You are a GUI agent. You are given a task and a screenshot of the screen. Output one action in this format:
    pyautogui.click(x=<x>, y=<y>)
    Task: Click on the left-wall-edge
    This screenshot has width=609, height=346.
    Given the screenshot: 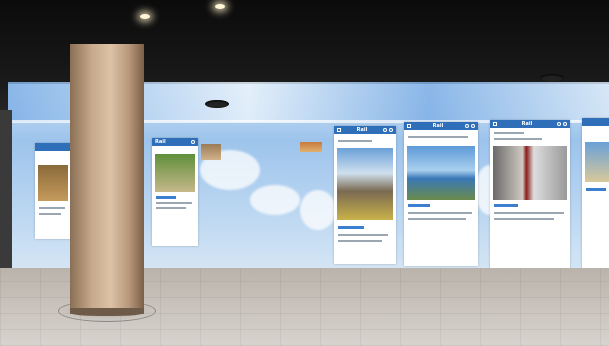 What is the action you would take?
    pyautogui.click(x=6, y=190)
    